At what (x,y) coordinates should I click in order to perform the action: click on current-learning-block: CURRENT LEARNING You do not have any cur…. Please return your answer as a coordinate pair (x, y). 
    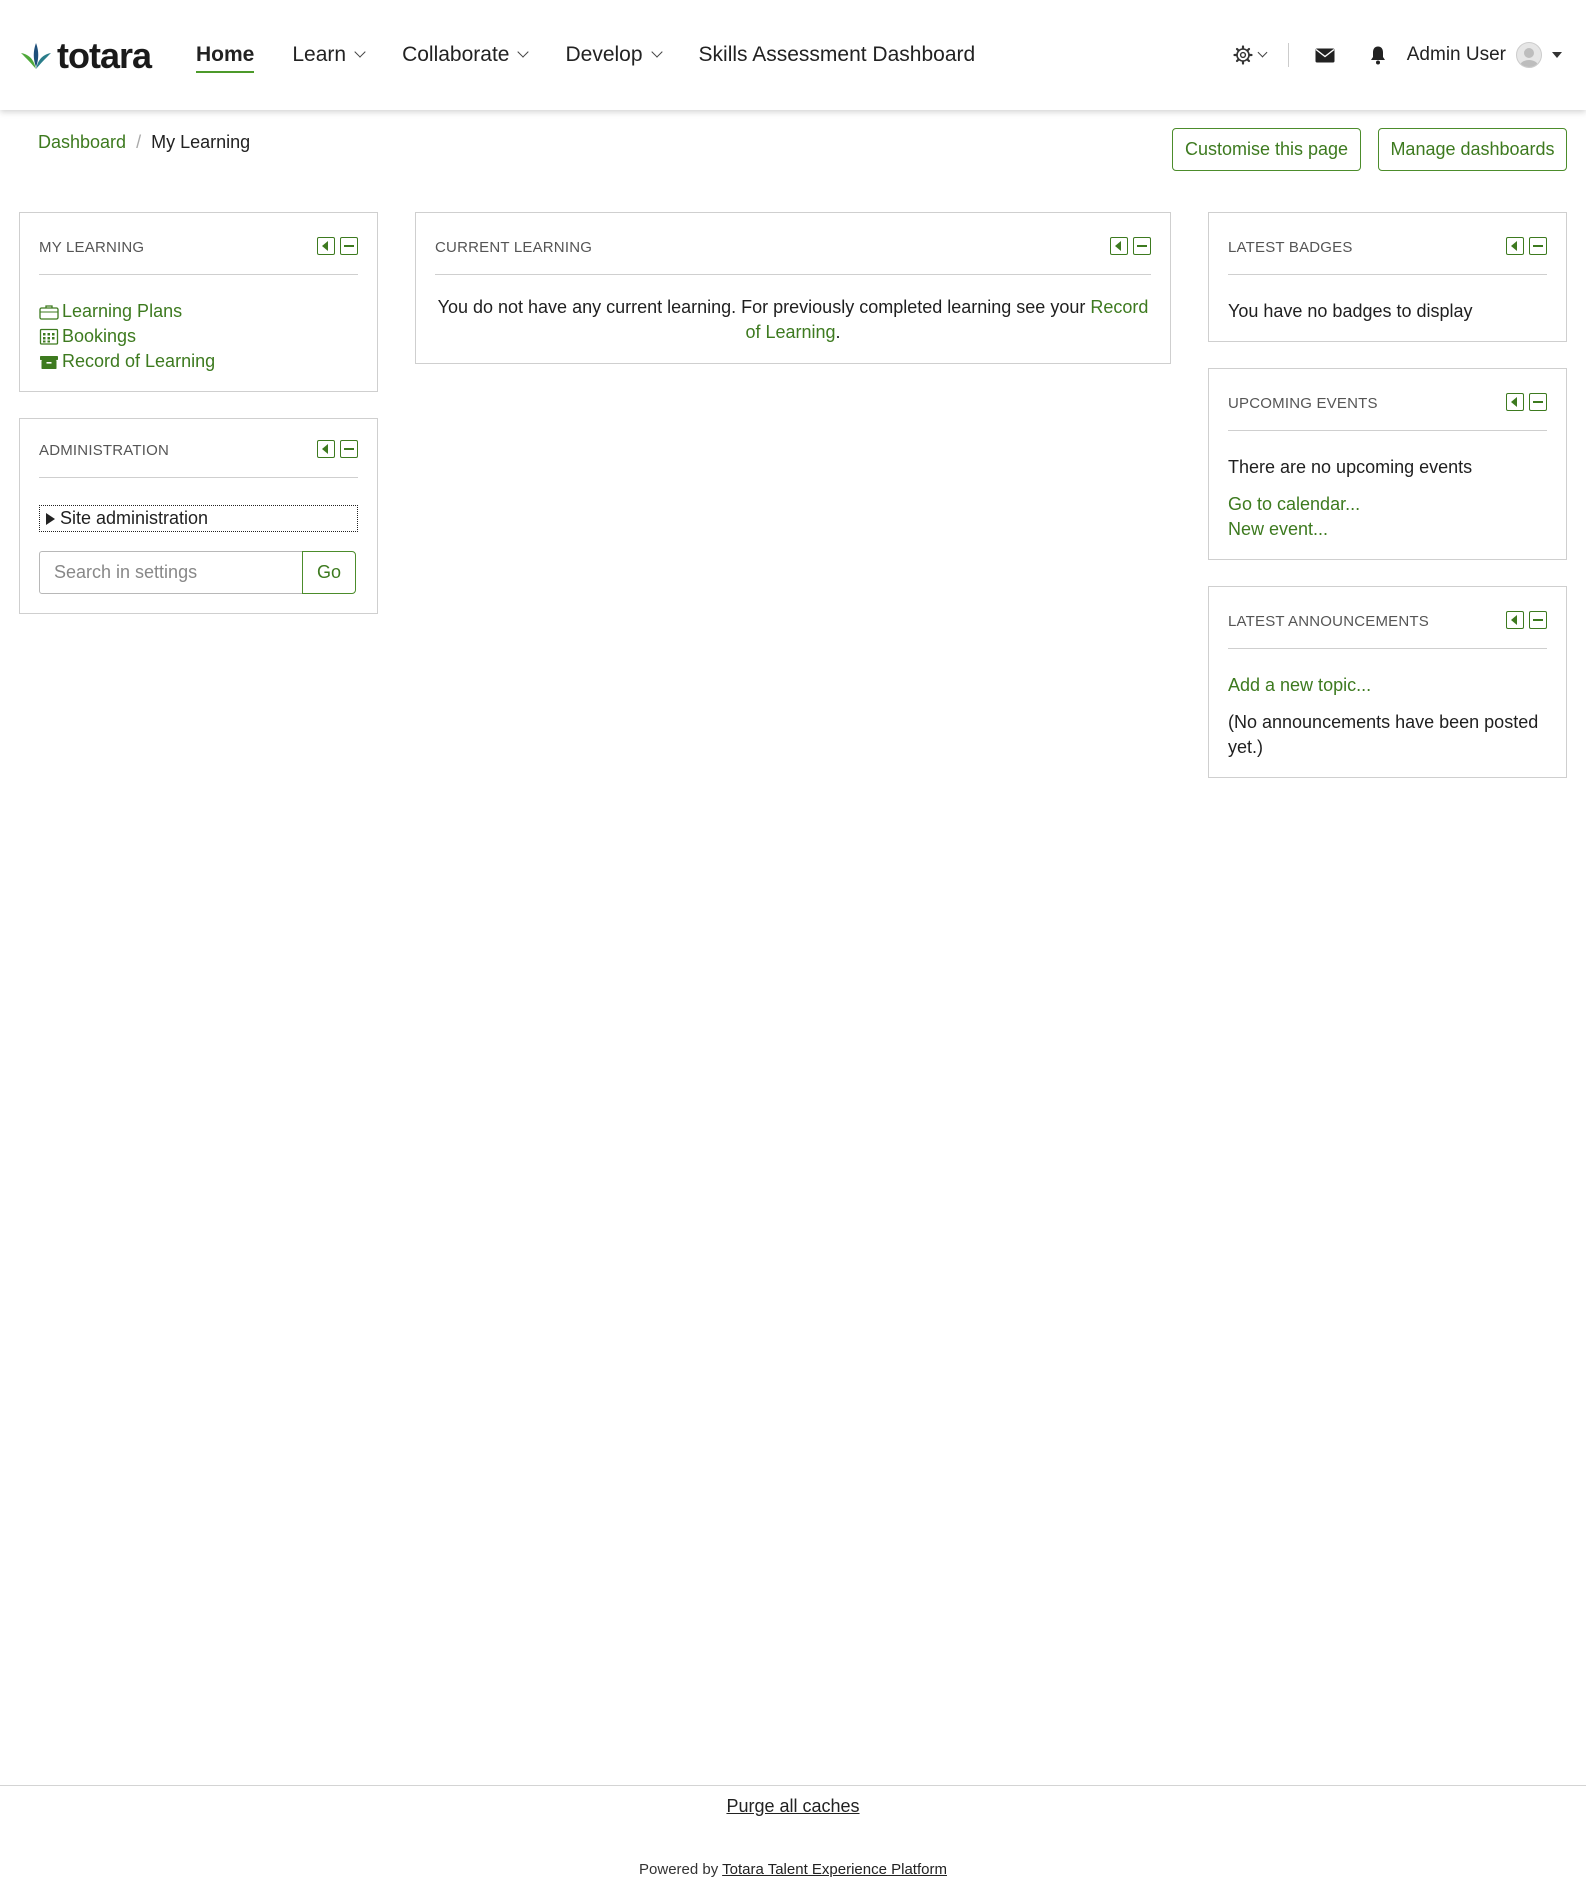
    Looking at the image, I should click on (793, 288).